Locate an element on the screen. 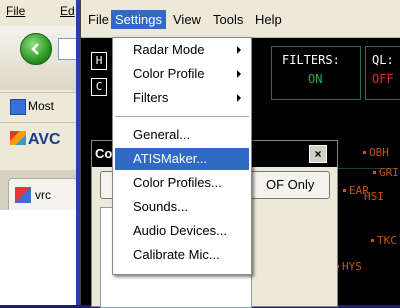 This screenshot has height=308, width=400. browser-tab-label: vrc is located at coordinates (43, 195).